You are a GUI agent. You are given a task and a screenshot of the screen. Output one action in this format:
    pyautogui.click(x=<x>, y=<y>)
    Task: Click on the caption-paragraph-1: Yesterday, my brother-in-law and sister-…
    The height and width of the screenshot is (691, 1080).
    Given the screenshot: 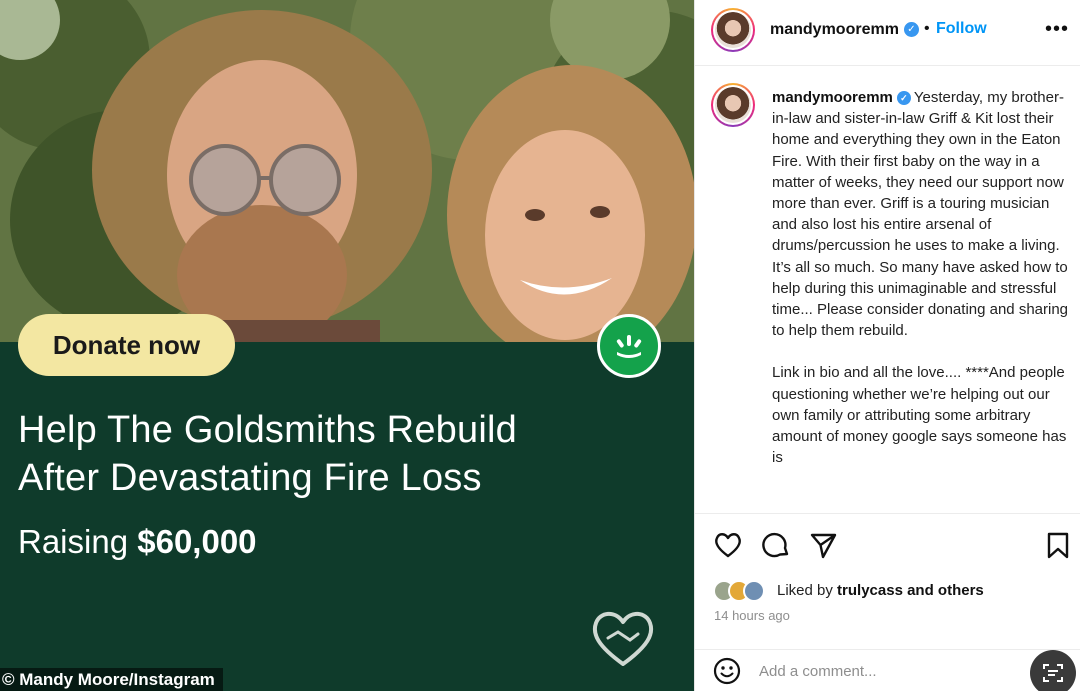 What is the action you would take?
    pyautogui.click(x=920, y=214)
    